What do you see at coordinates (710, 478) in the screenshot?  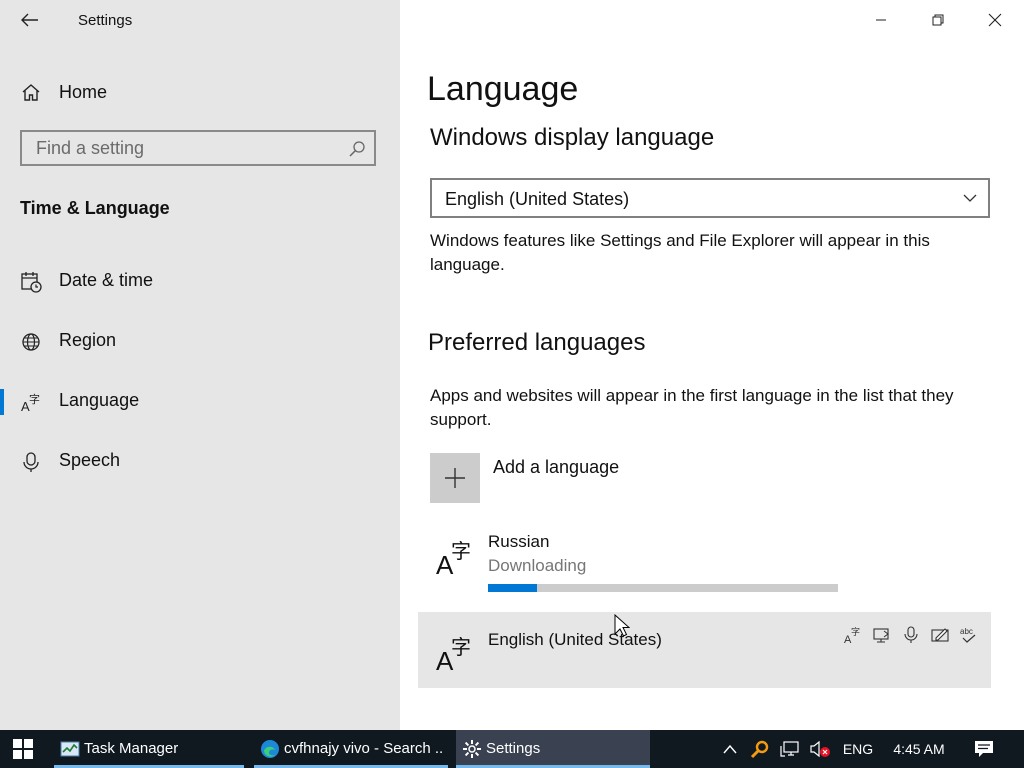 I see `add-language-button: Add a language` at bounding box center [710, 478].